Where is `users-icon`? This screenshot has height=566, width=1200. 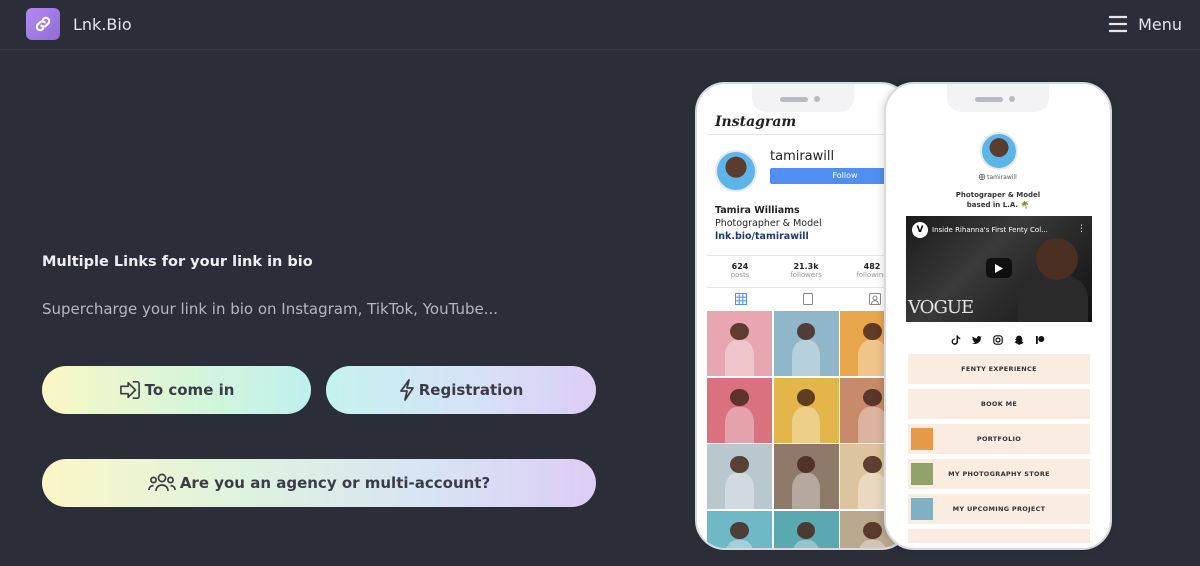 users-icon is located at coordinates (161, 482).